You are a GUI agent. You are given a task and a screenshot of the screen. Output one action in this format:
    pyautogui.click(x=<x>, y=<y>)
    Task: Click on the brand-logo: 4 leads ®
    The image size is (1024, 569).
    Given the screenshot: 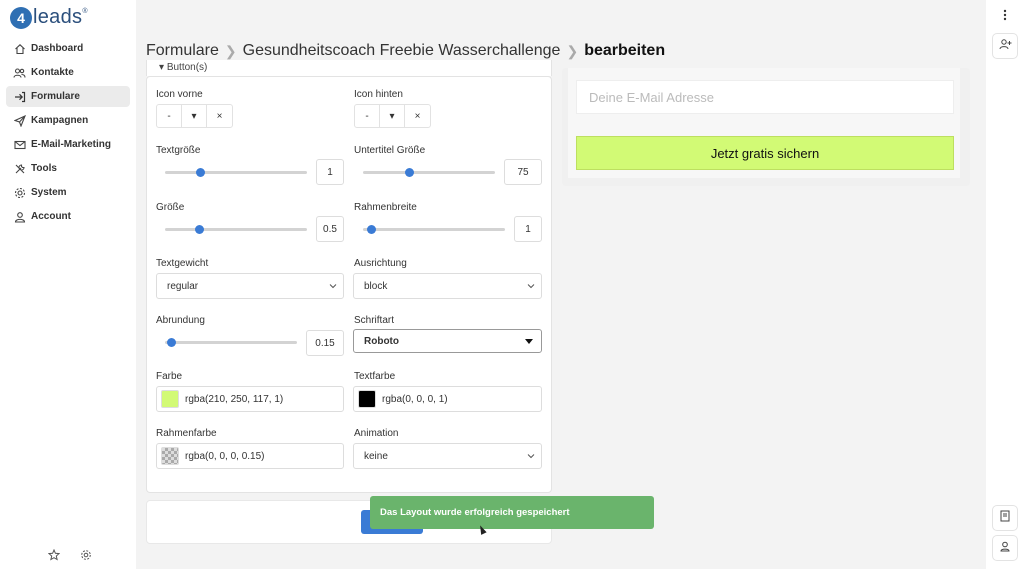 What is the action you would take?
    pyautogui.click(x=48, y=17)
    